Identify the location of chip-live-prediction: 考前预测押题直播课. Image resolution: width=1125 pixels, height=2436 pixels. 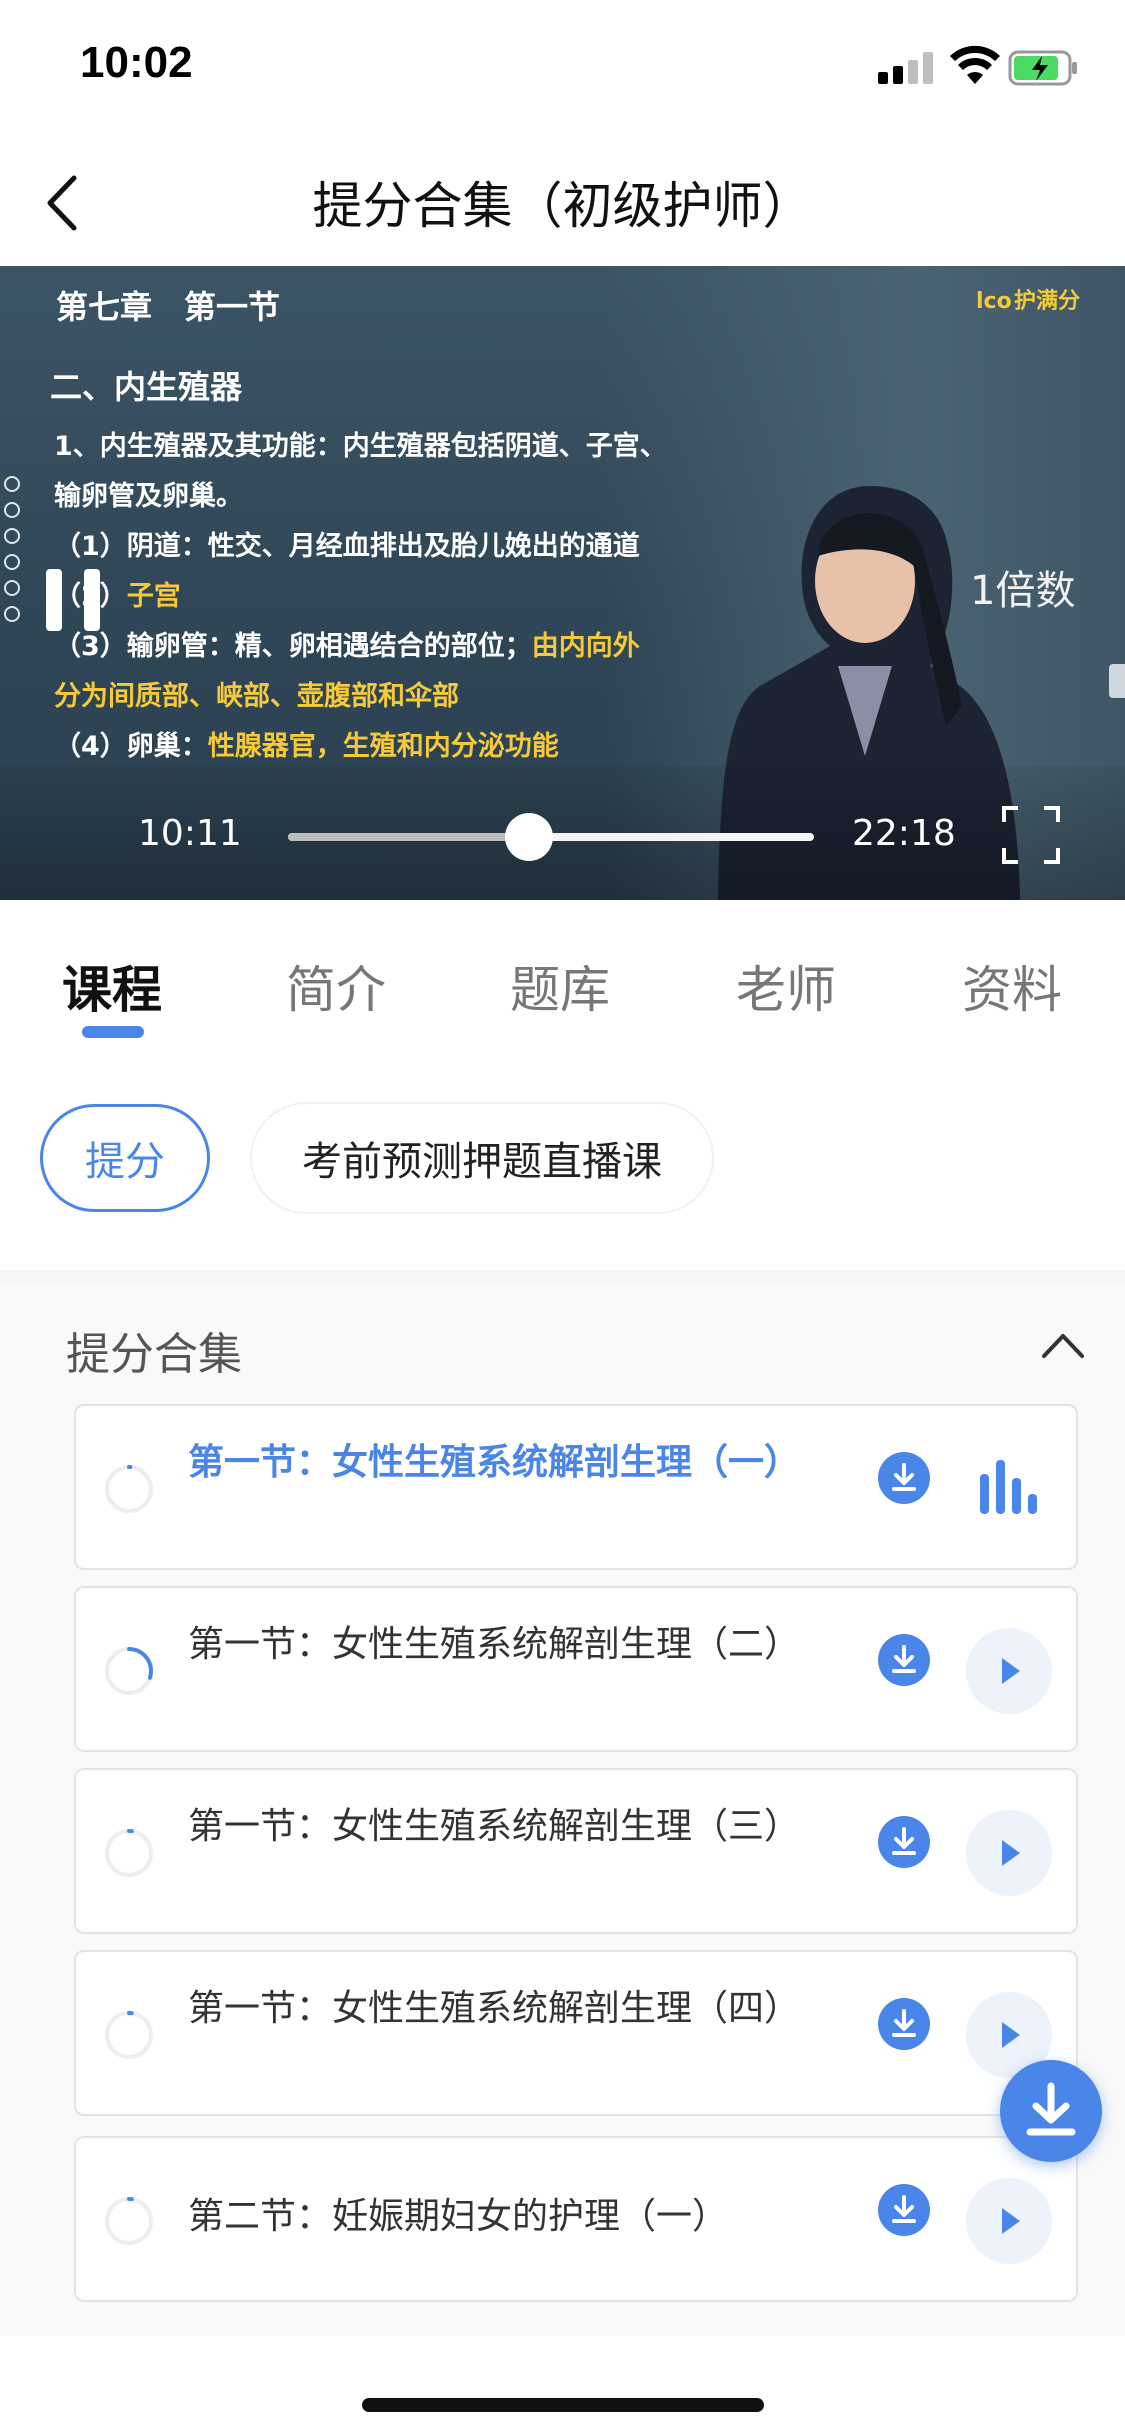
(482, 1158).